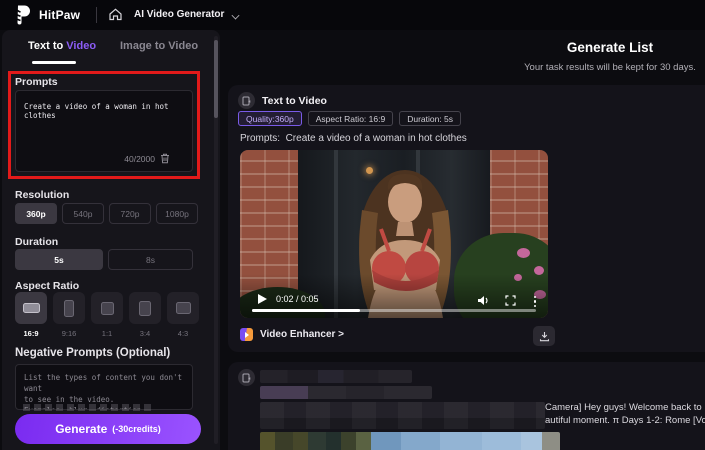  Describe the element at coordinates (60, 14) in the screenshot. I see `brand-name: HitPaw` at that location.